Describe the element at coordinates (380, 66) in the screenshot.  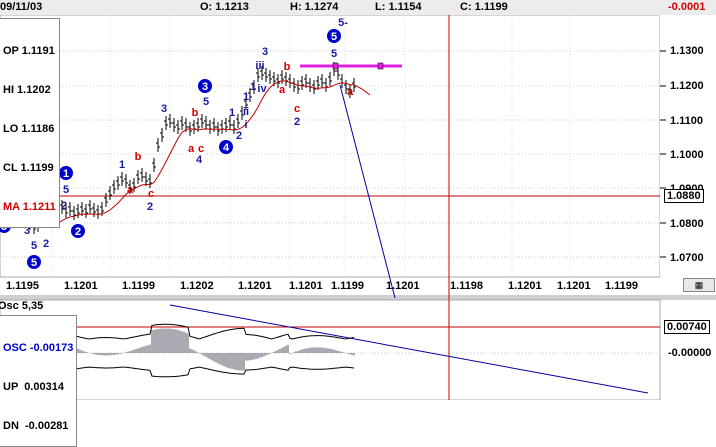
I see `target-line-handle-right` at that location.